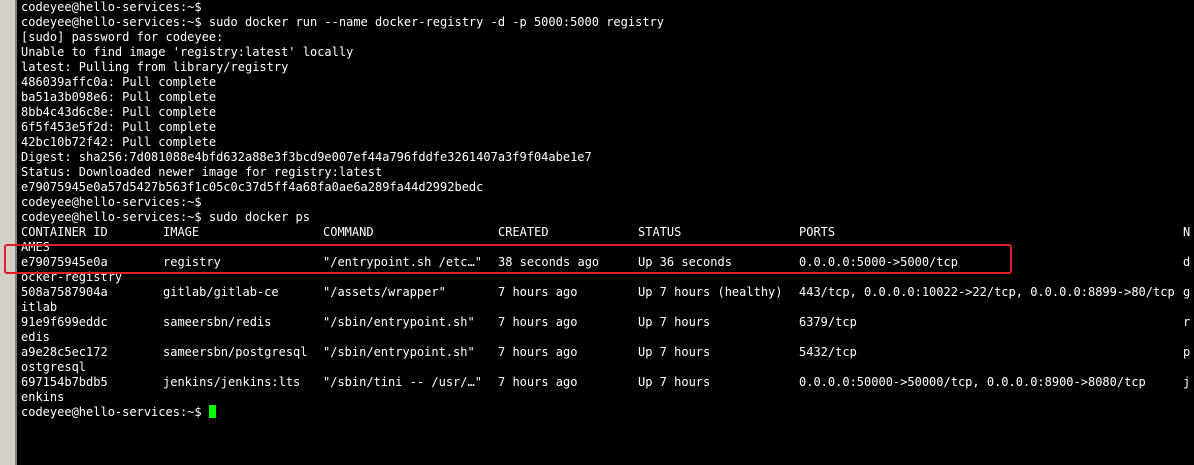  What do you see at coordinates (64, 382) in the screenshot?
I see `cell-container-id: 697154b7bdb5` at bounding box center [64, 382].